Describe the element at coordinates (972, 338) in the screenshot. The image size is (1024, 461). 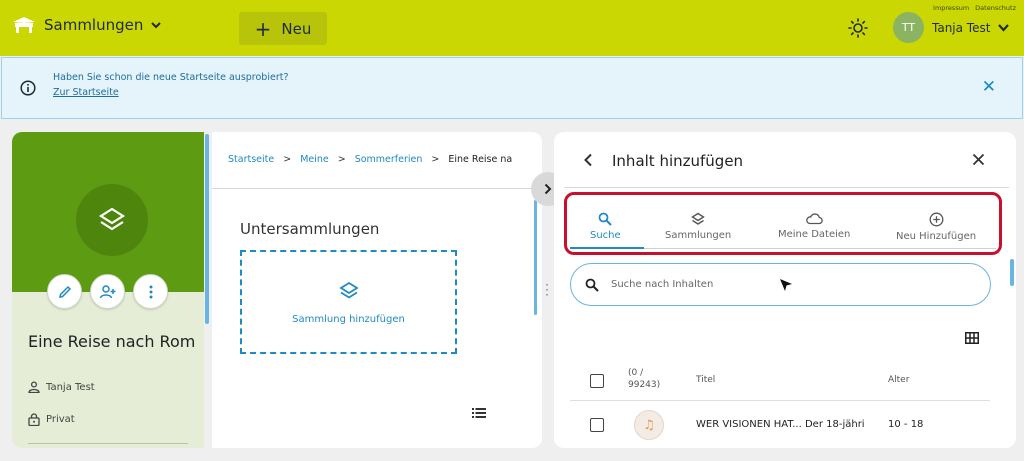
I see `grid-view-icon` at that location.